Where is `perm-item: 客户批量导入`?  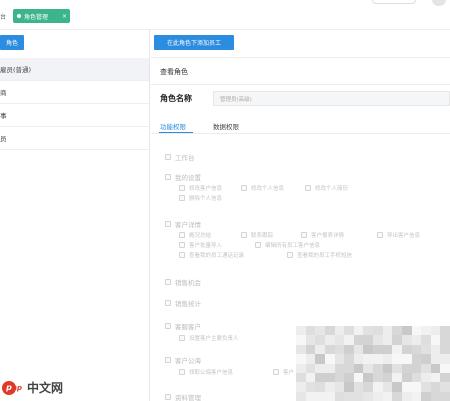
perm-item: 客户批量导入 is located at coordinates (200, 245).